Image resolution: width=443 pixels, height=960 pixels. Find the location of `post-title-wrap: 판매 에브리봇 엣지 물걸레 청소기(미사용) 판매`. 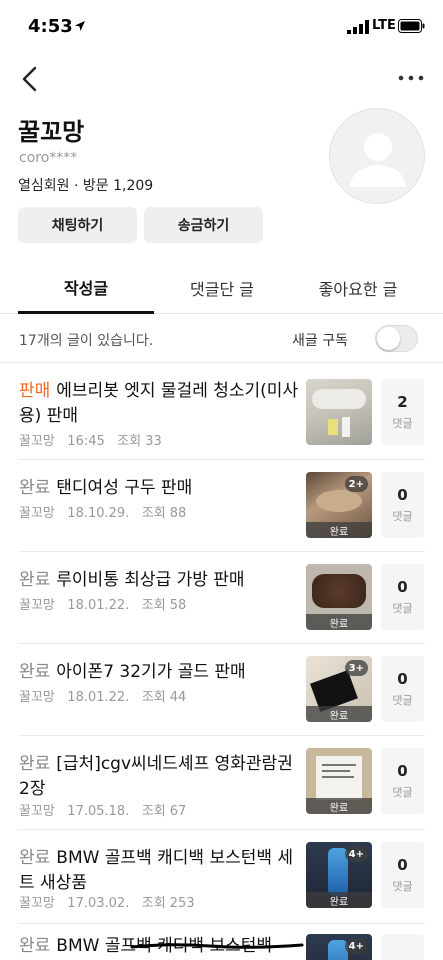

post-title-wrap: 판매 에브리봇 엣지 물걸레 청소기(미사용) 판매 is located at coordinates (159, 404).